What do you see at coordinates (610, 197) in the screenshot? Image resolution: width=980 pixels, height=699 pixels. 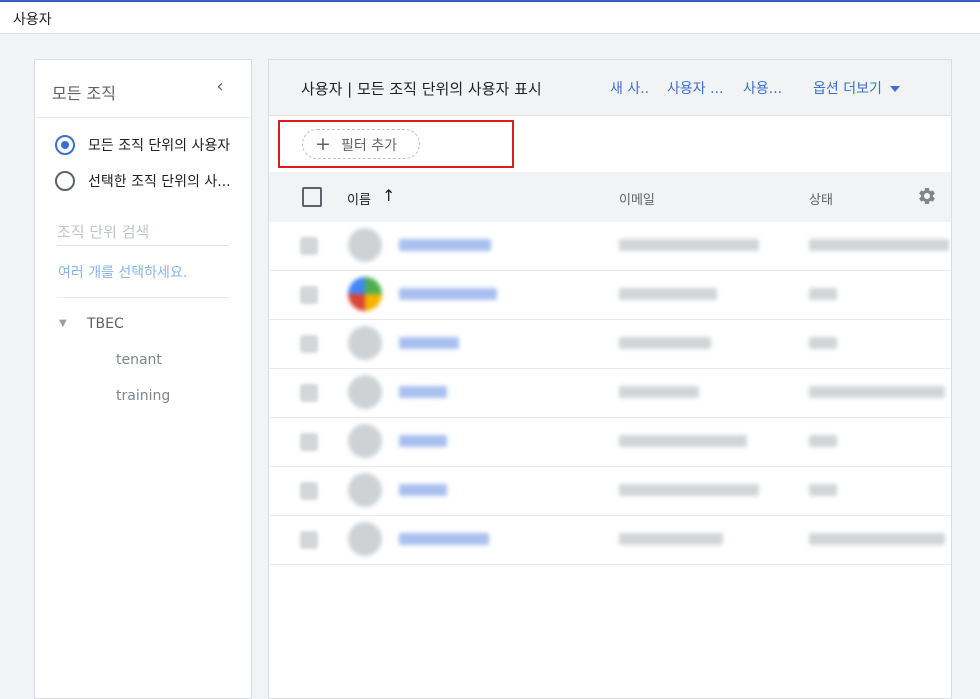 I see `table-header: 이름 ↑ 이메일 상태` at bounding box center [610, 197].